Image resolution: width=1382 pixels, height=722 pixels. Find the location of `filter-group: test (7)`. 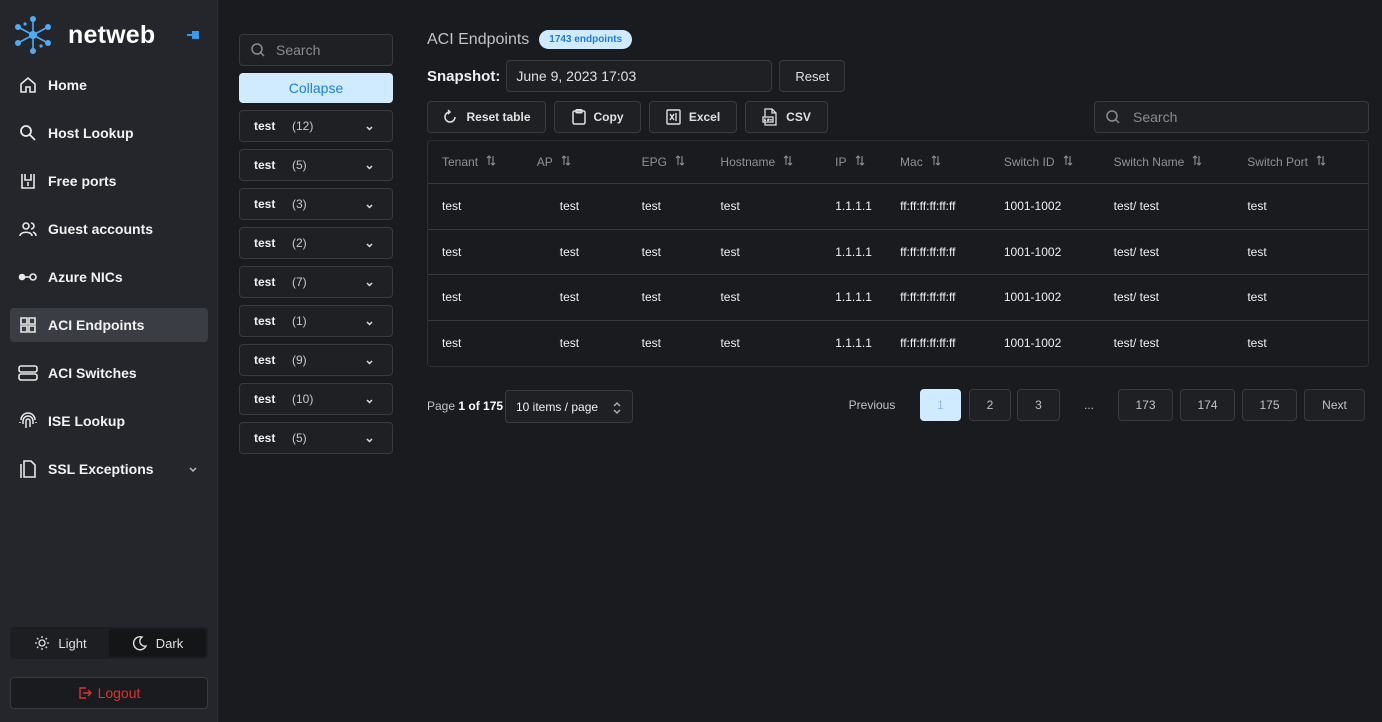

filter-group: test (7) is located at coordinates (316, 282).